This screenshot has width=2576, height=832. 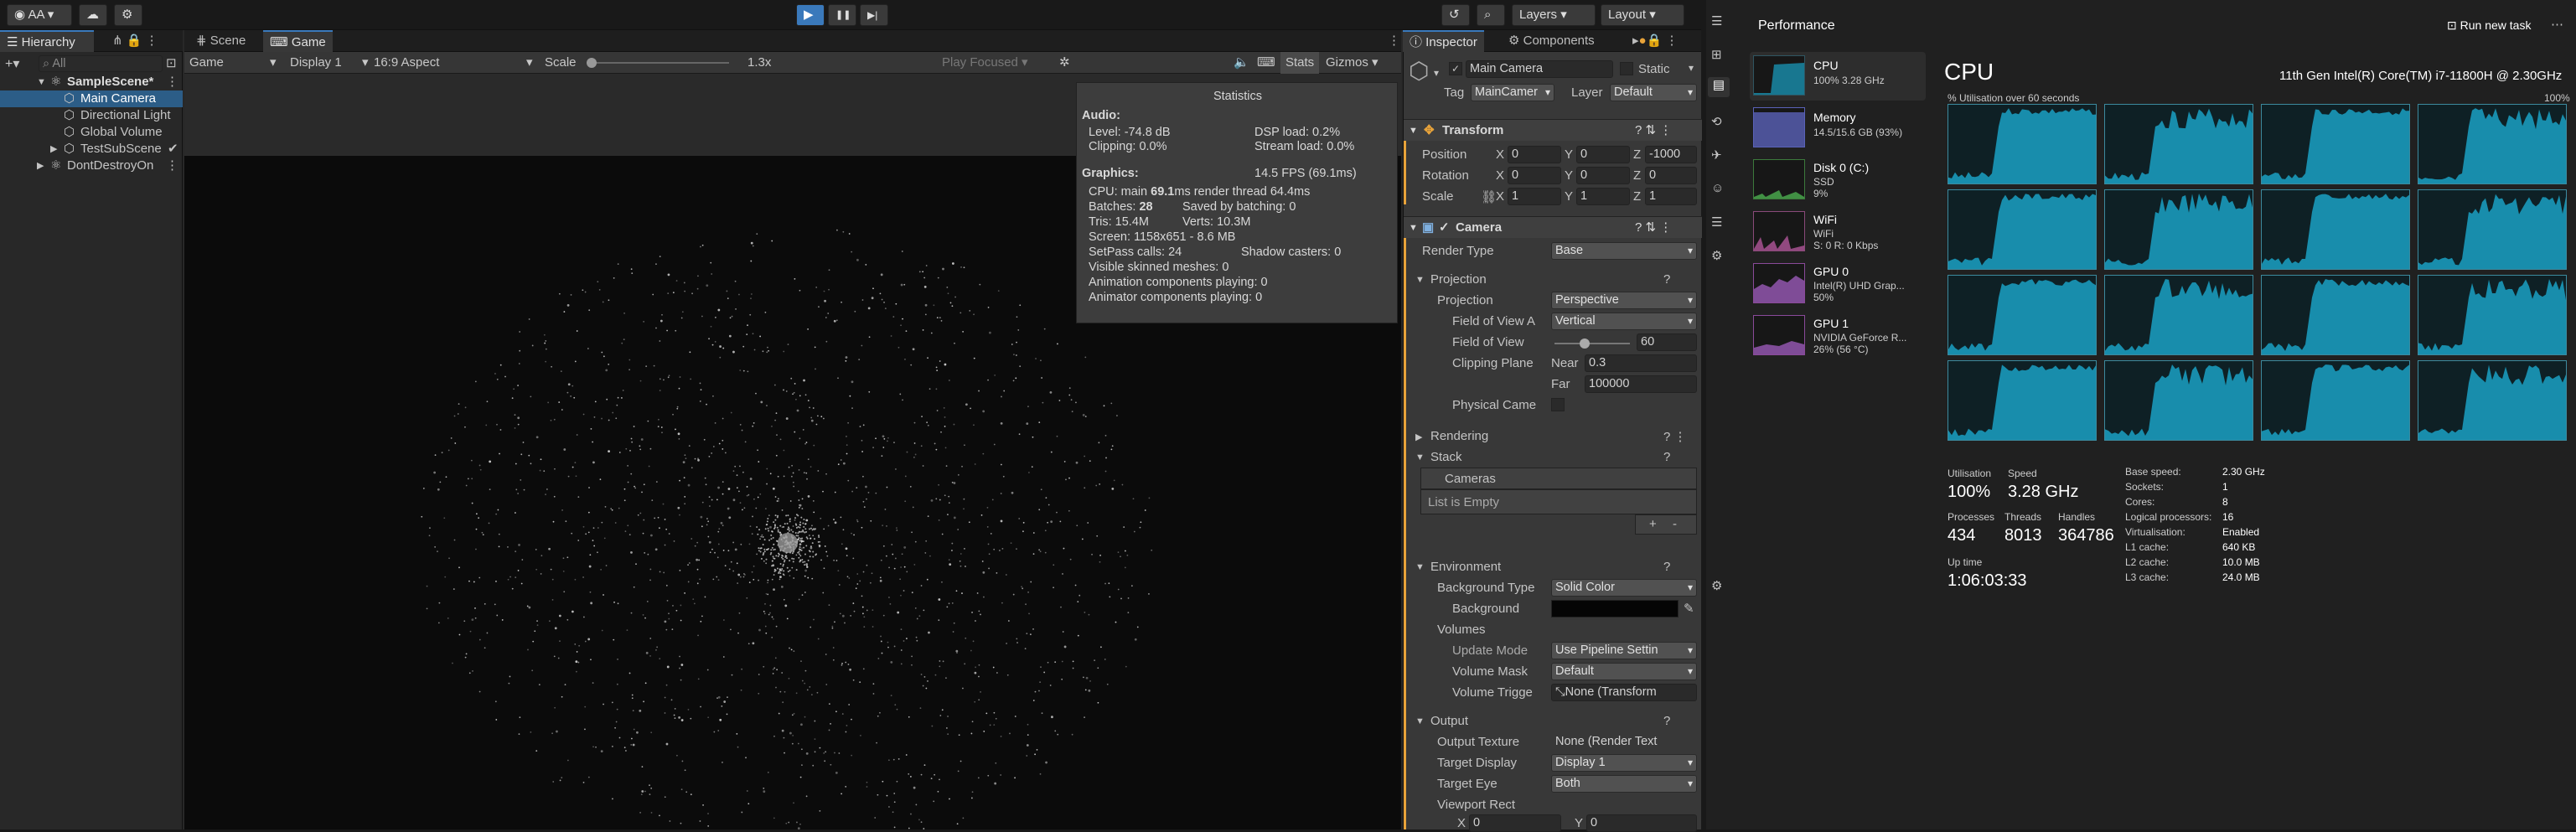 I want to click on fov-slider, so click(x=1592, y=344).